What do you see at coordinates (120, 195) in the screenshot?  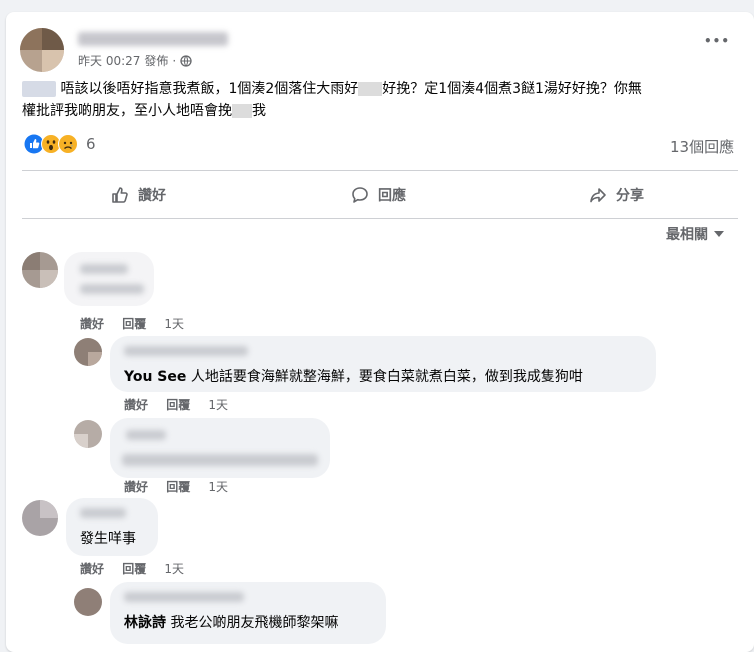 I see `thumbs-up-icon` at bounding box center [120, 195].